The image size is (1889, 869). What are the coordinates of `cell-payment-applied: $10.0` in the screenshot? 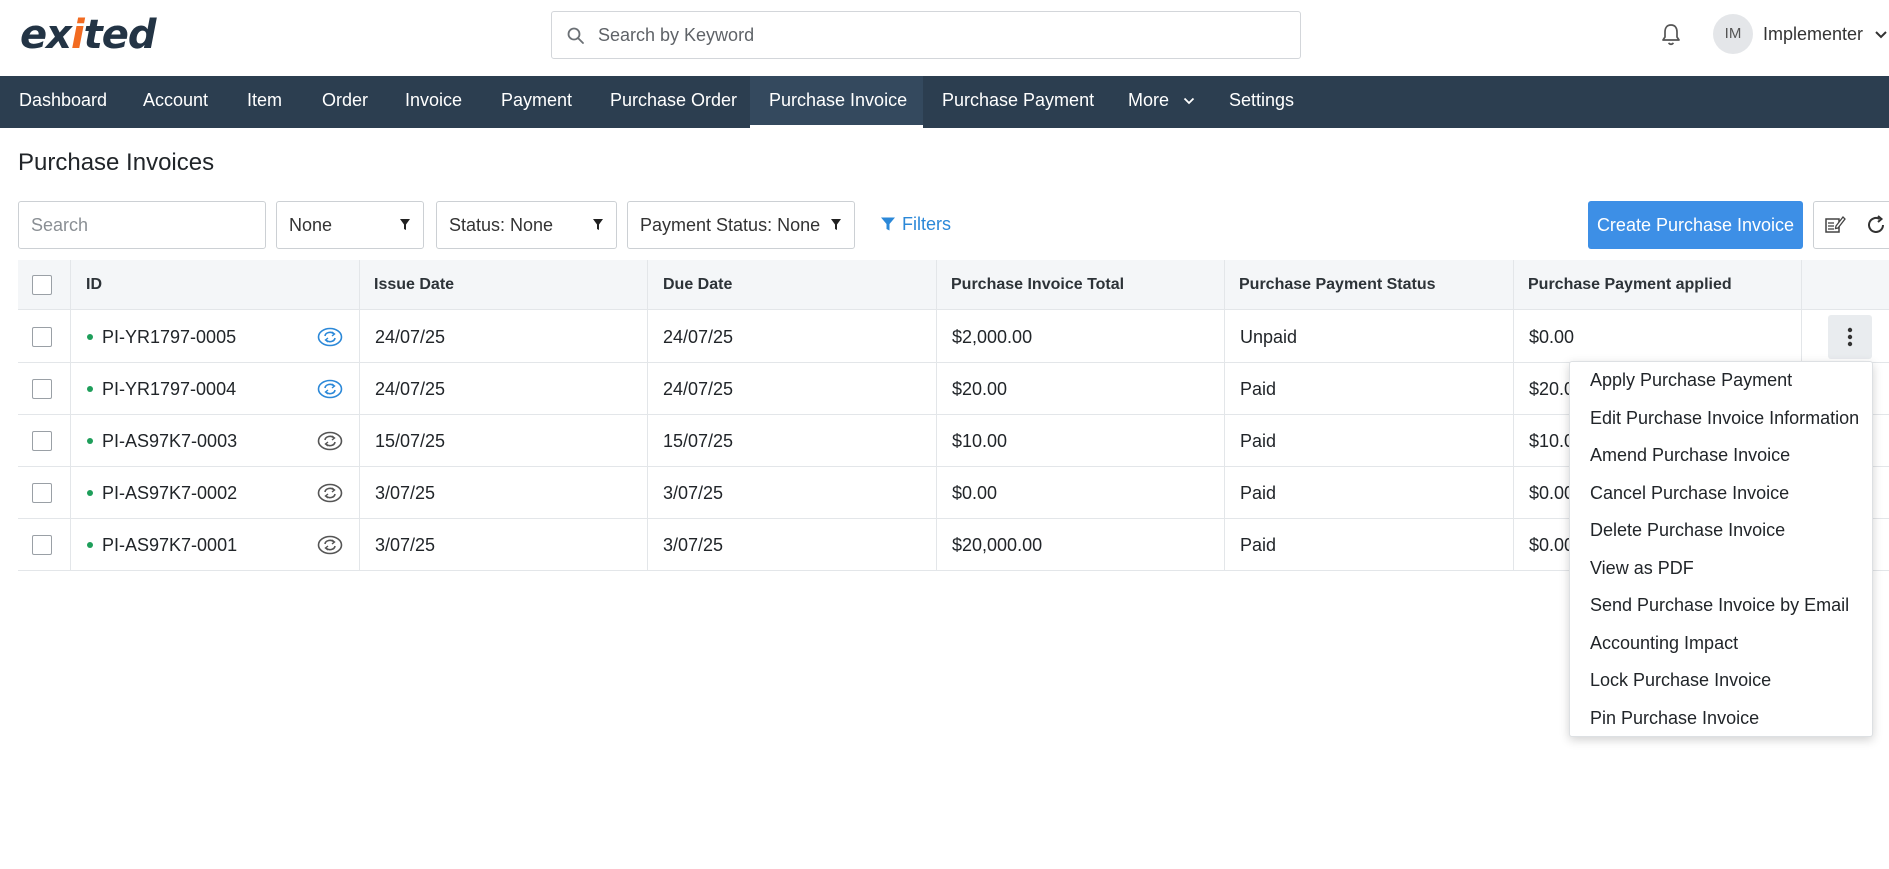 It's located at (1552, 441).